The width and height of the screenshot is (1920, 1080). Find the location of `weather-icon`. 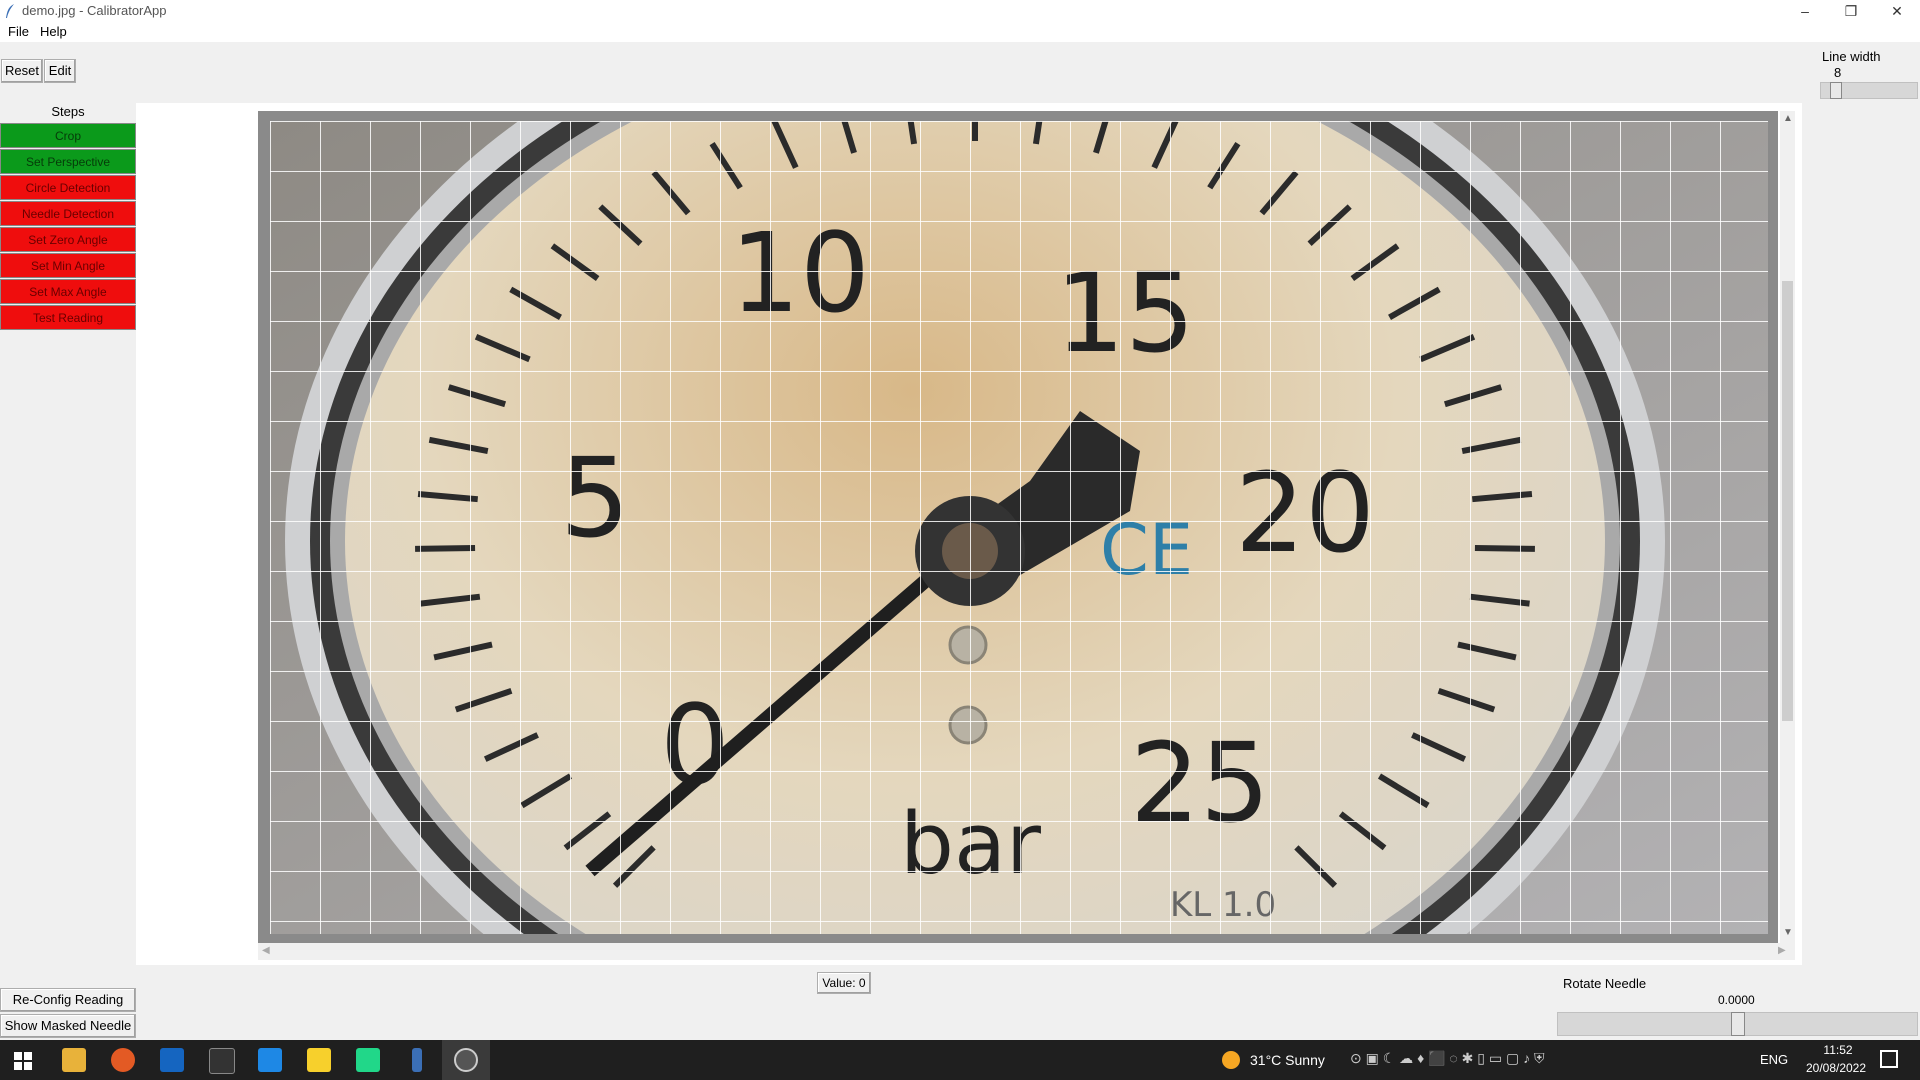

weather-icon is located at coordinates (1231, 1060).